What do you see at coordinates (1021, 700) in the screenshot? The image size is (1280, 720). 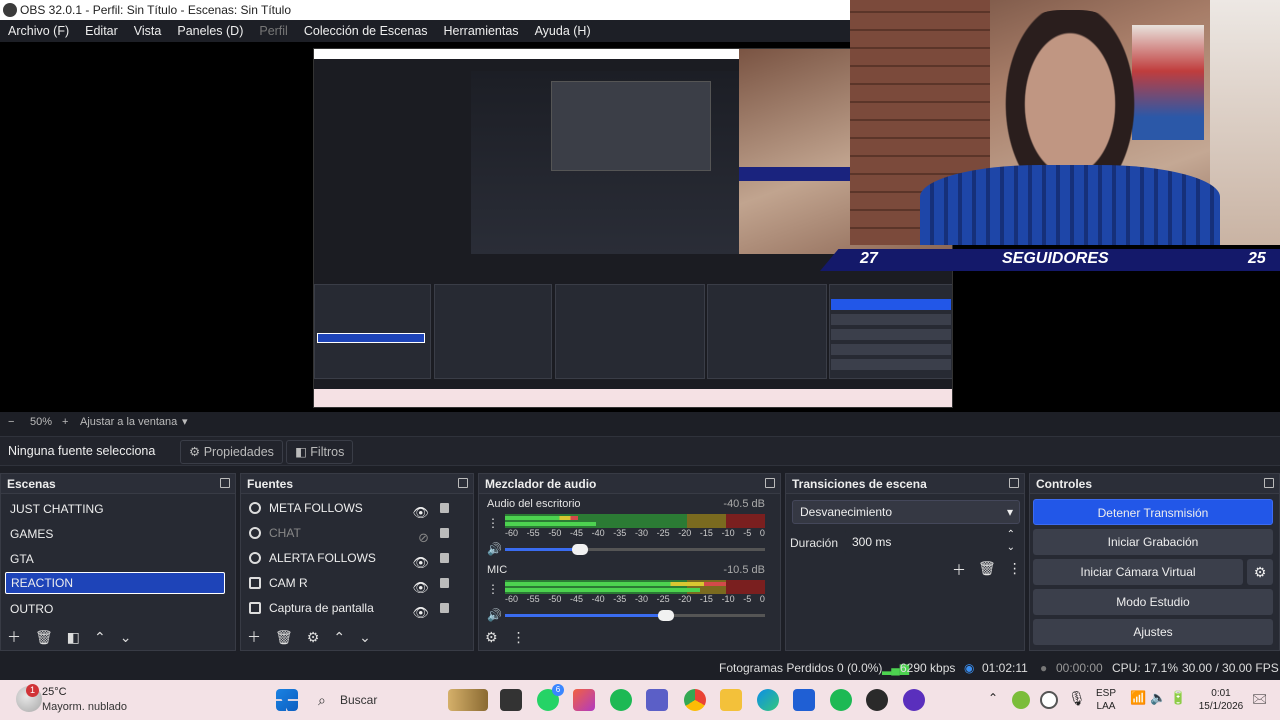 I see `tray-app-icon` at bounding box center [1021, 700].